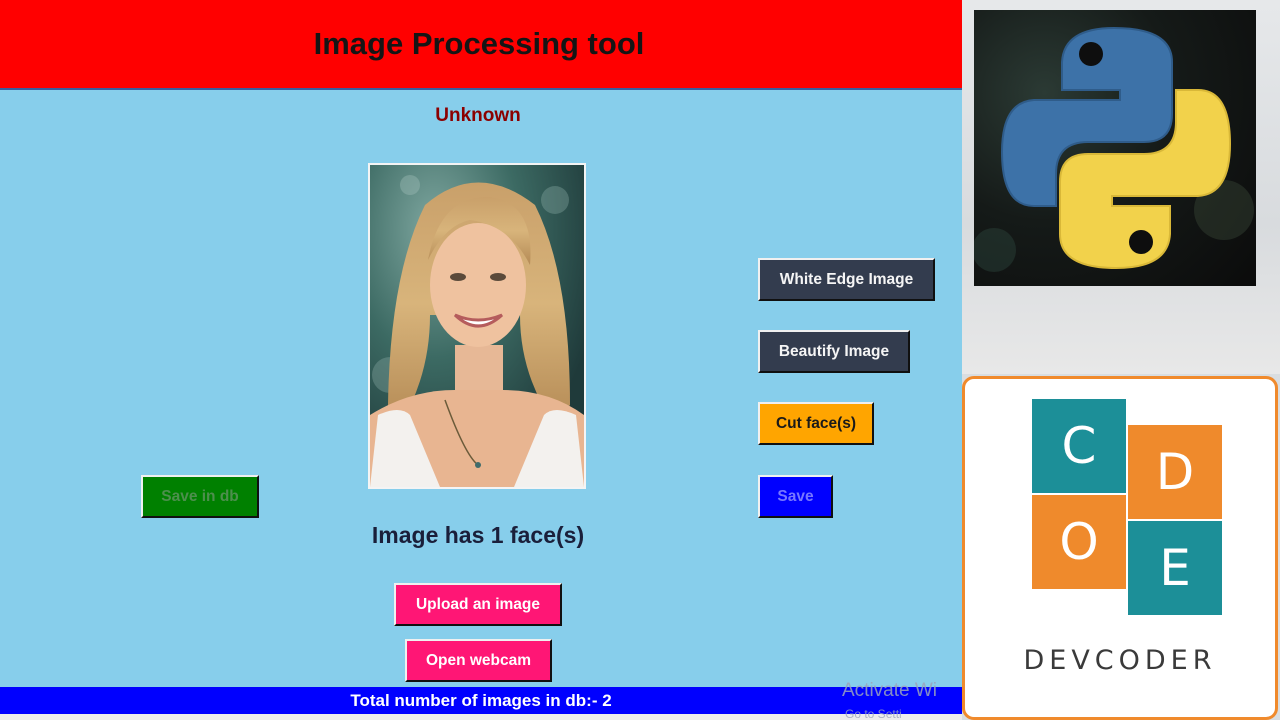  Describe the element at coordinates (1079, 542) in the screenshot. I see `devcoder-tile-o: O` at that location.